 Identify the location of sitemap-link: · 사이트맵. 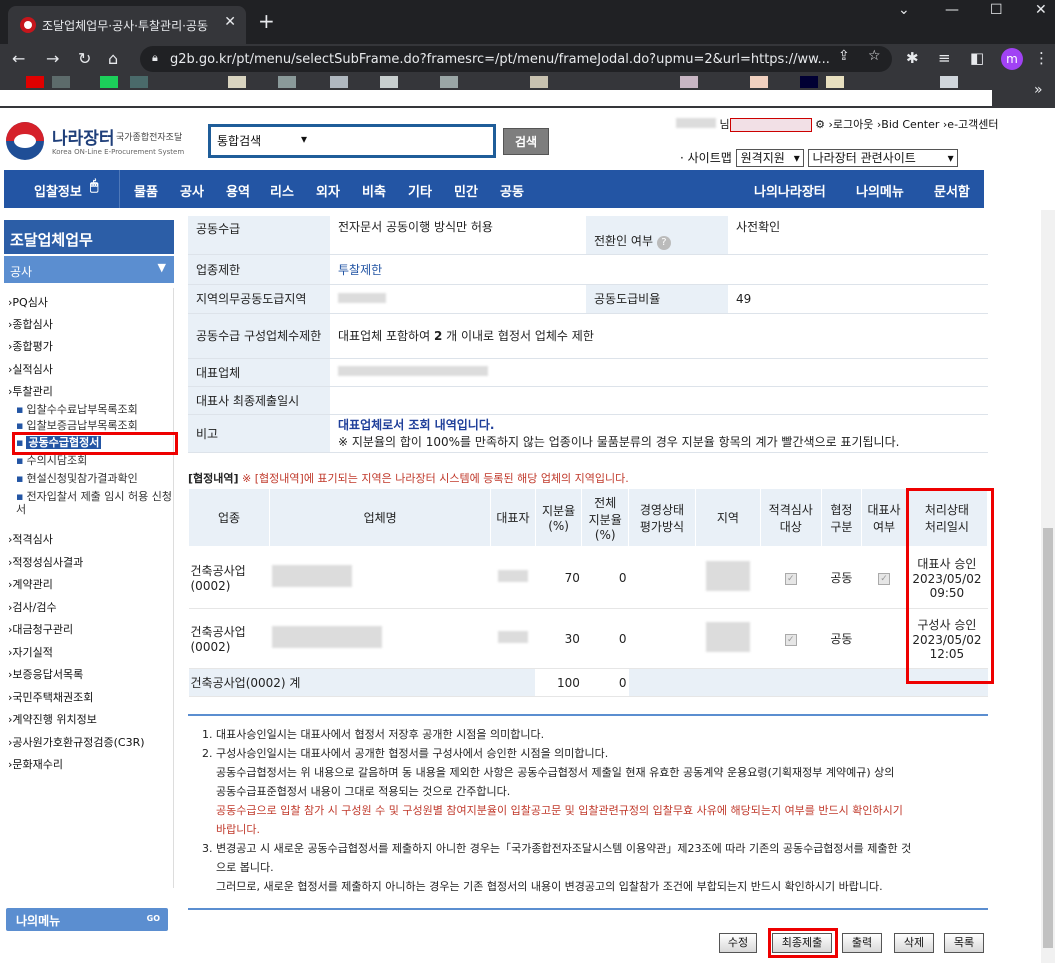
(706, 158).